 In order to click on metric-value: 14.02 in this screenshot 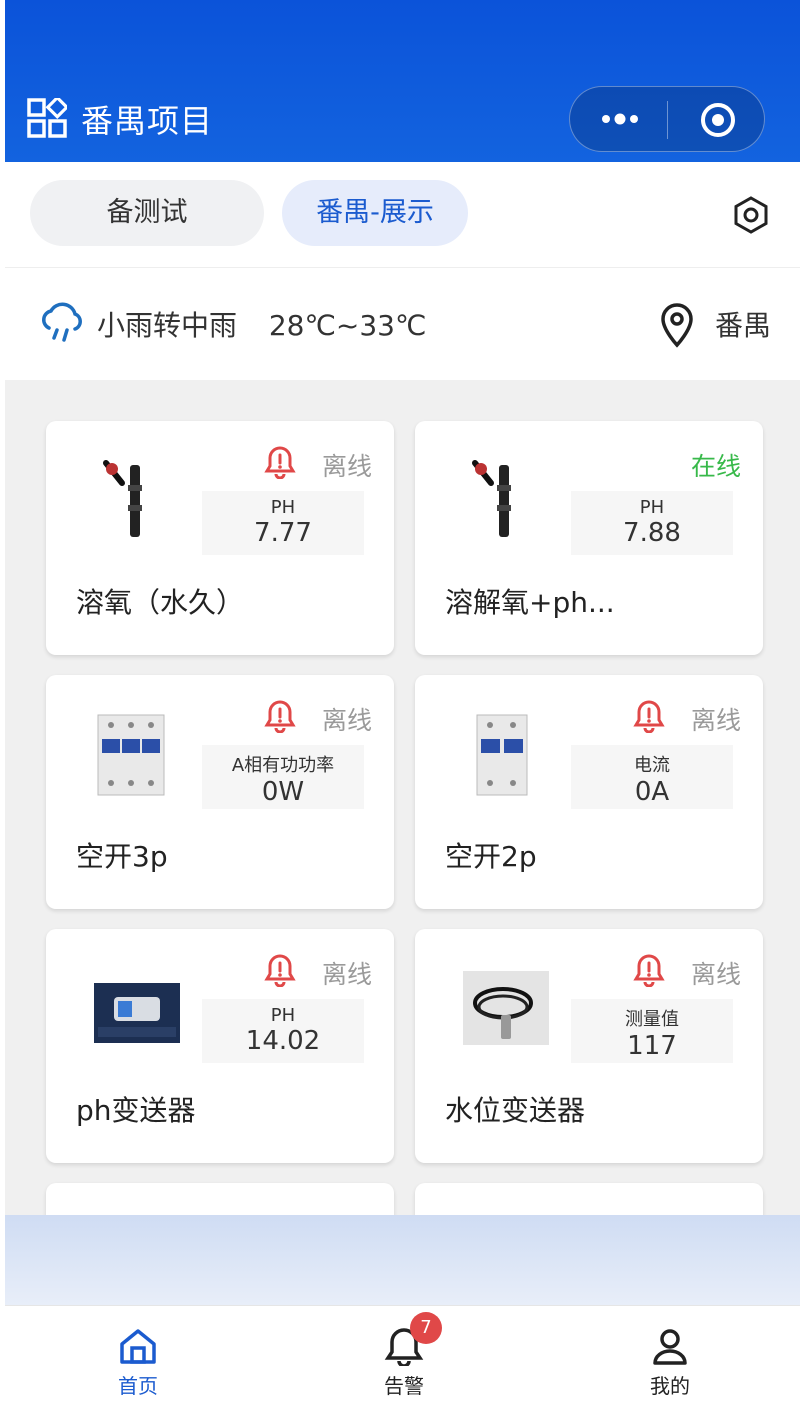, I will do `click(283, 1041)`.